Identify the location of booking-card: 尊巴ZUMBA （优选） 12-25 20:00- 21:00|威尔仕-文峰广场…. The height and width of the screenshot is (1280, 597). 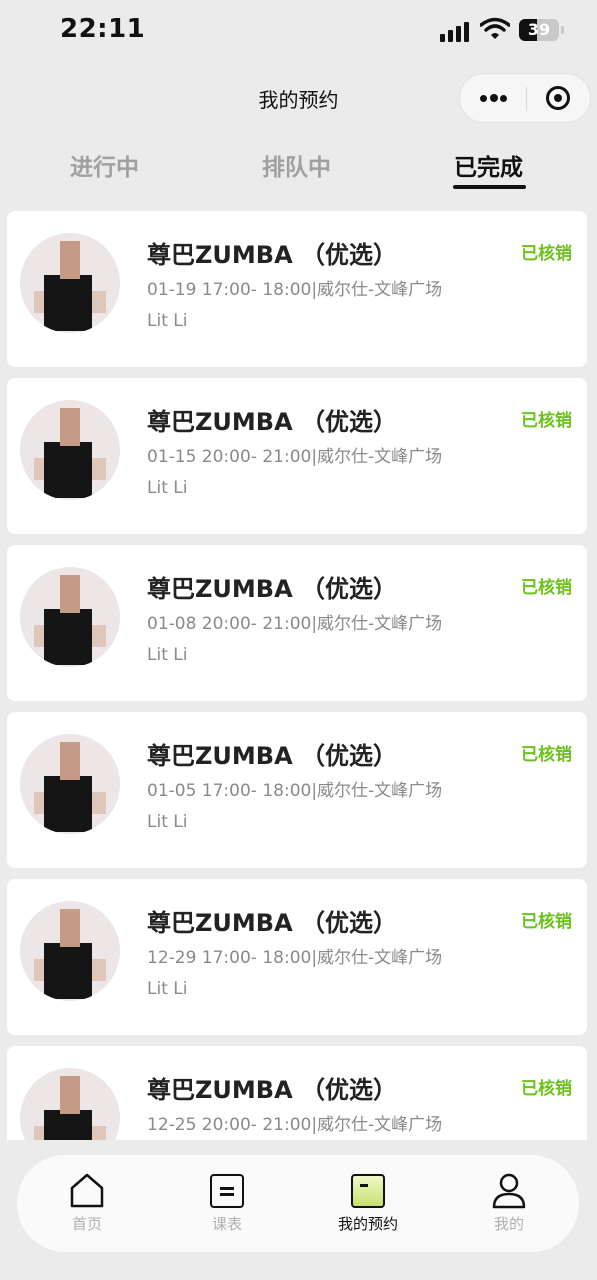
(297, 1093).